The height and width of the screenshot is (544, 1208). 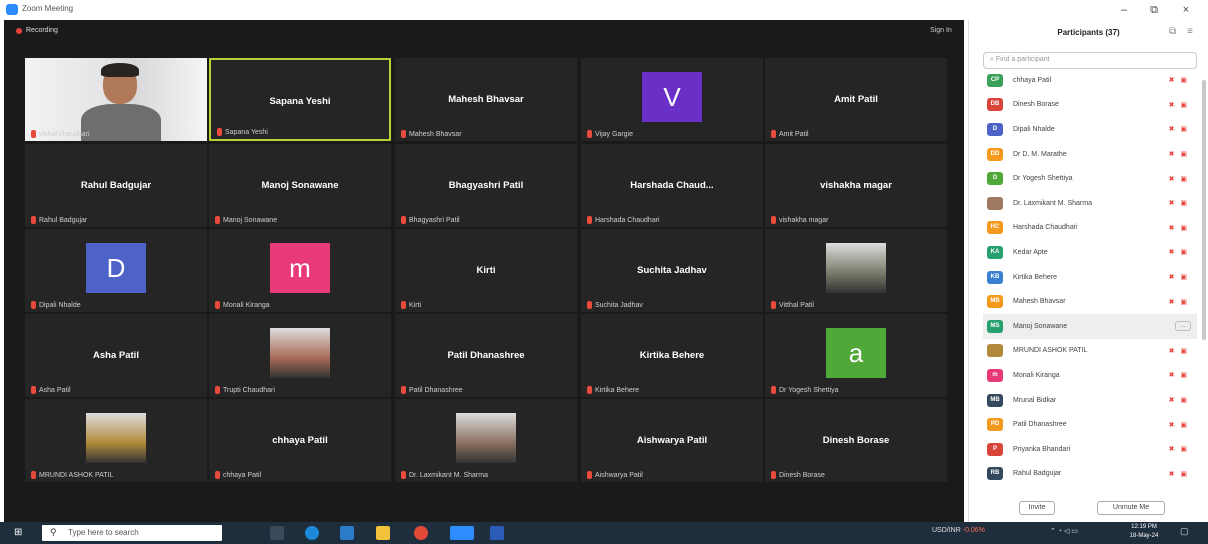 What do you see at coordinates (300, 440) in the screenshot?
I see `video-tile: chhaya Patil chhaya Patil` at bounding box center [300, 440].